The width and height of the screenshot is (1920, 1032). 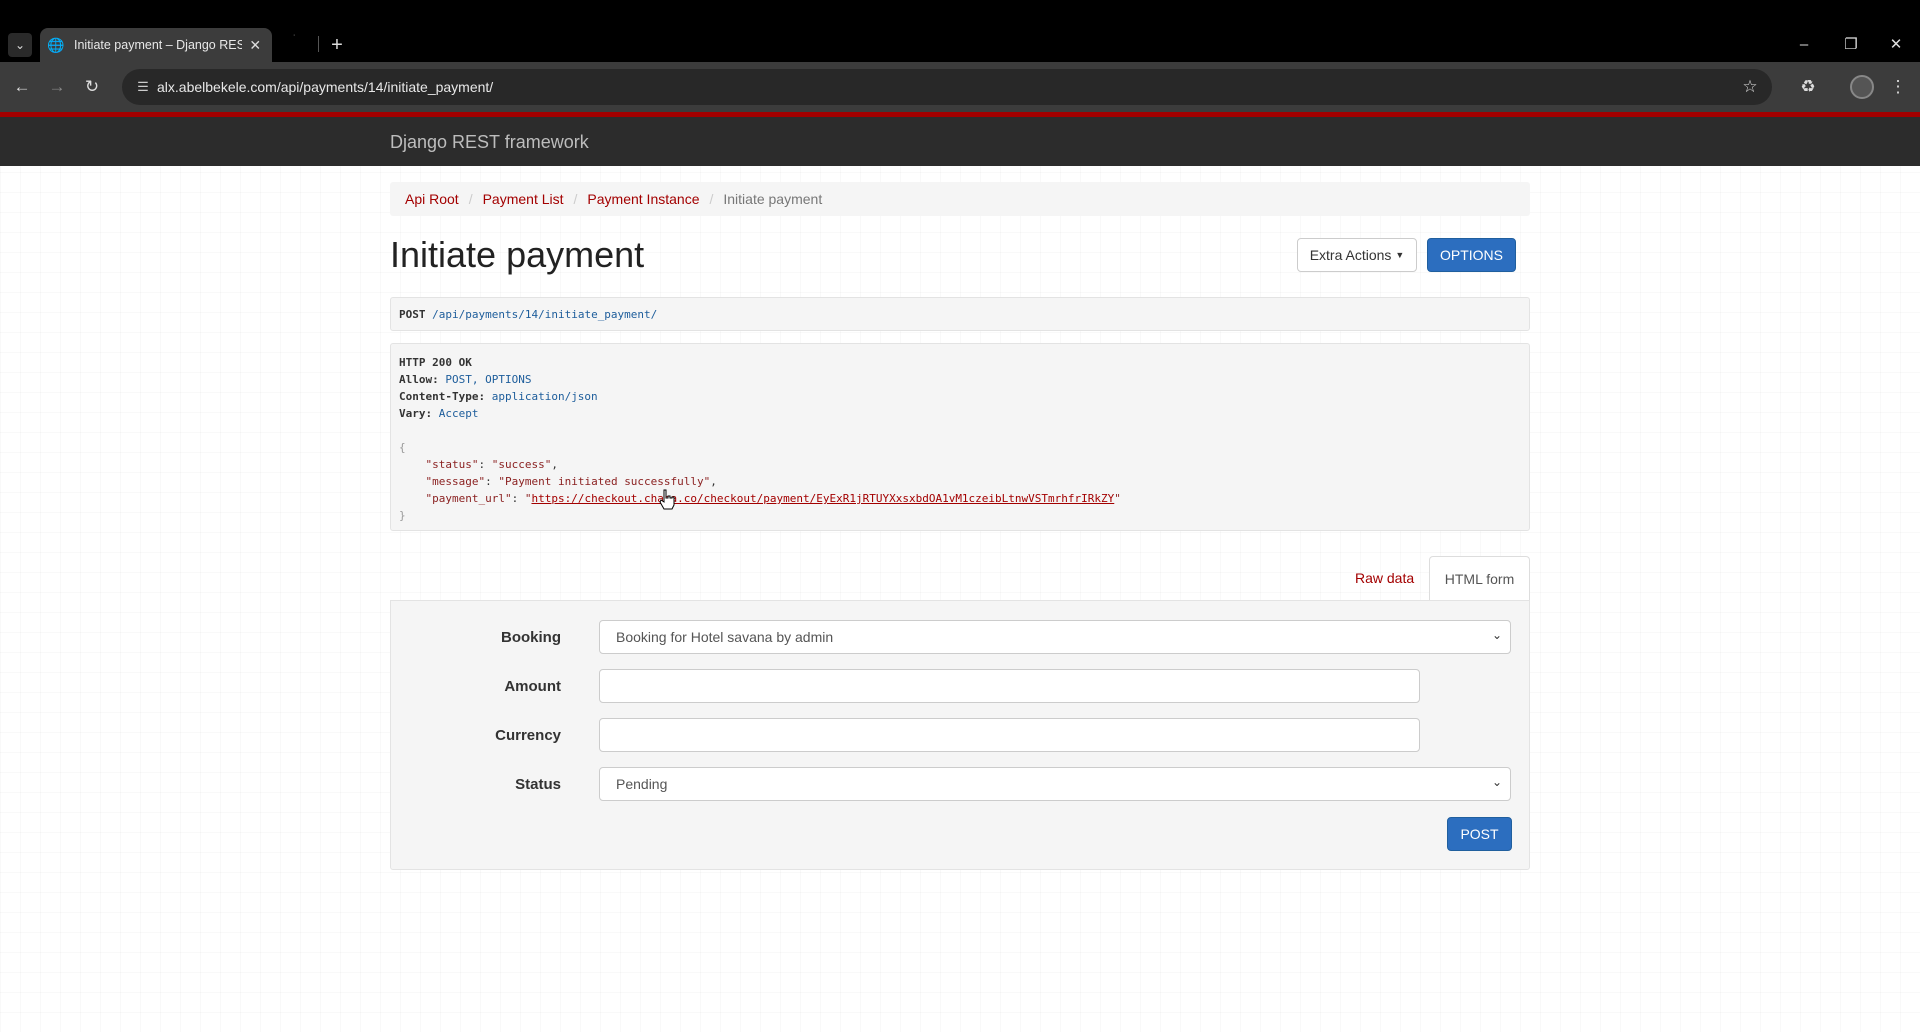 I want to click on vary-header-key: Vary:, so click(x=416, y=413).